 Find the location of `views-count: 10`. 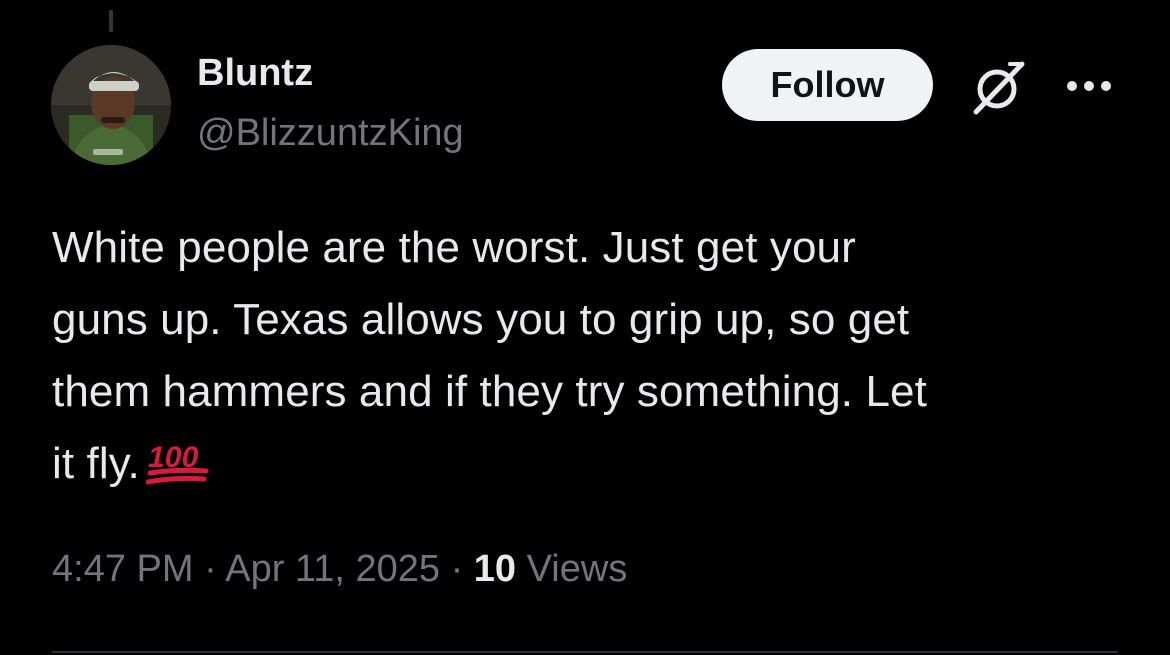

views-count: 10 is located at coordinates (495, 569).